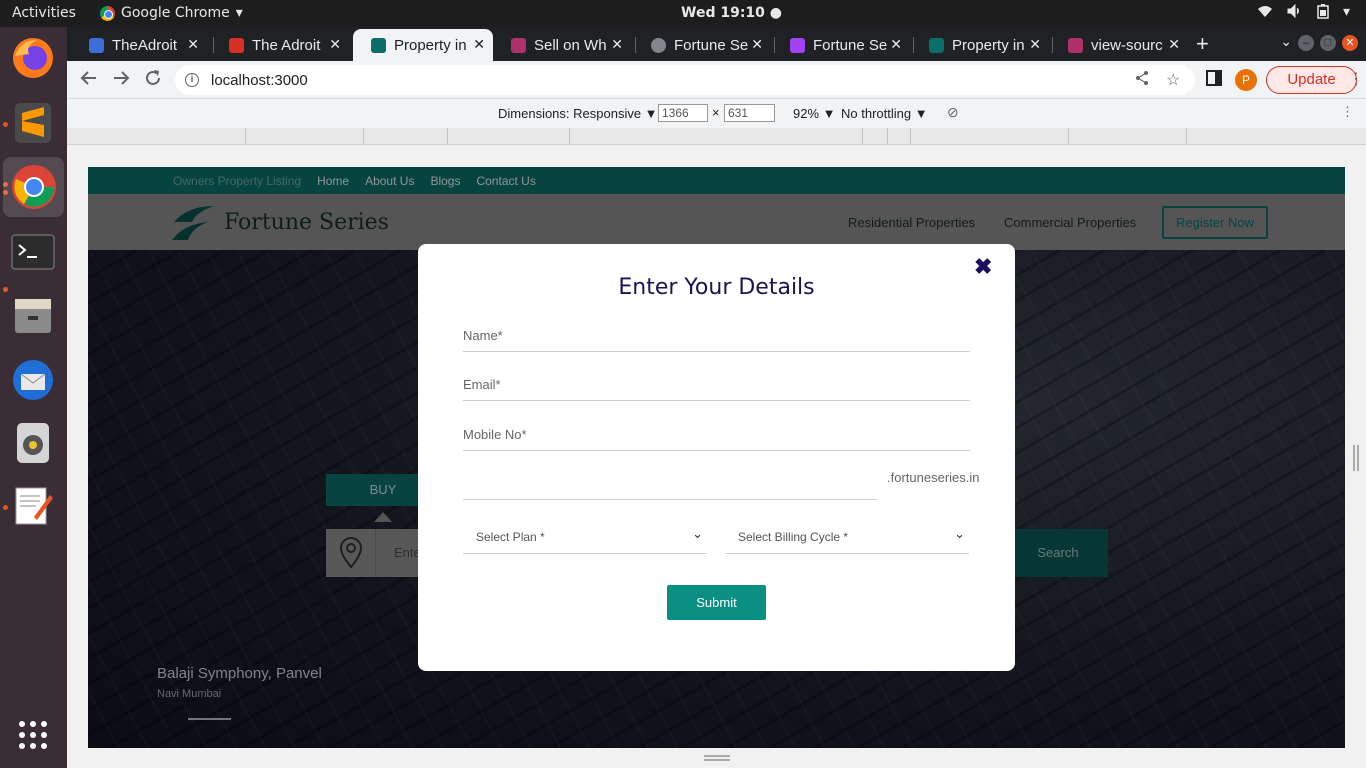 The height and width of the screenshot is (768, 1366). Describe the element at coordinates (1323, 13) in the screenshot. I see `battery-icon` at that location.